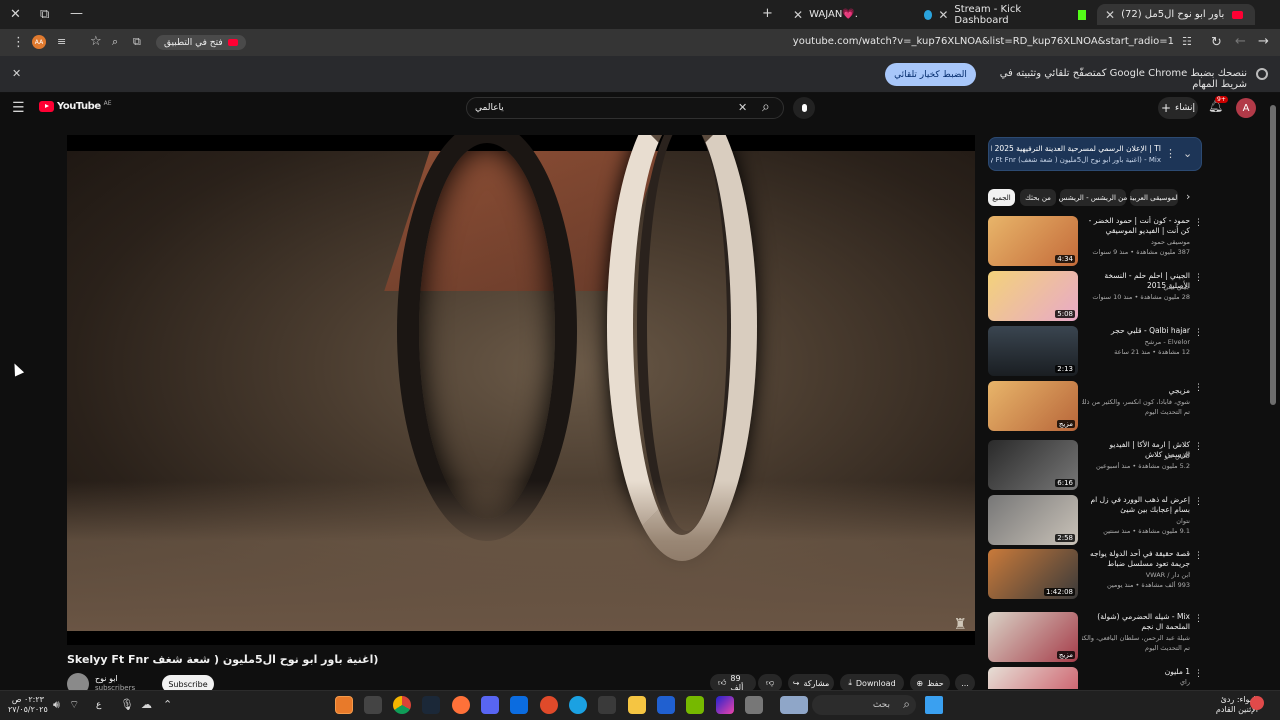  Describe the element at coordinates (1152, 352) in the screenshot. I see `video-meta: 12 مشاهدة • منذ 21 ساعة` at that location.